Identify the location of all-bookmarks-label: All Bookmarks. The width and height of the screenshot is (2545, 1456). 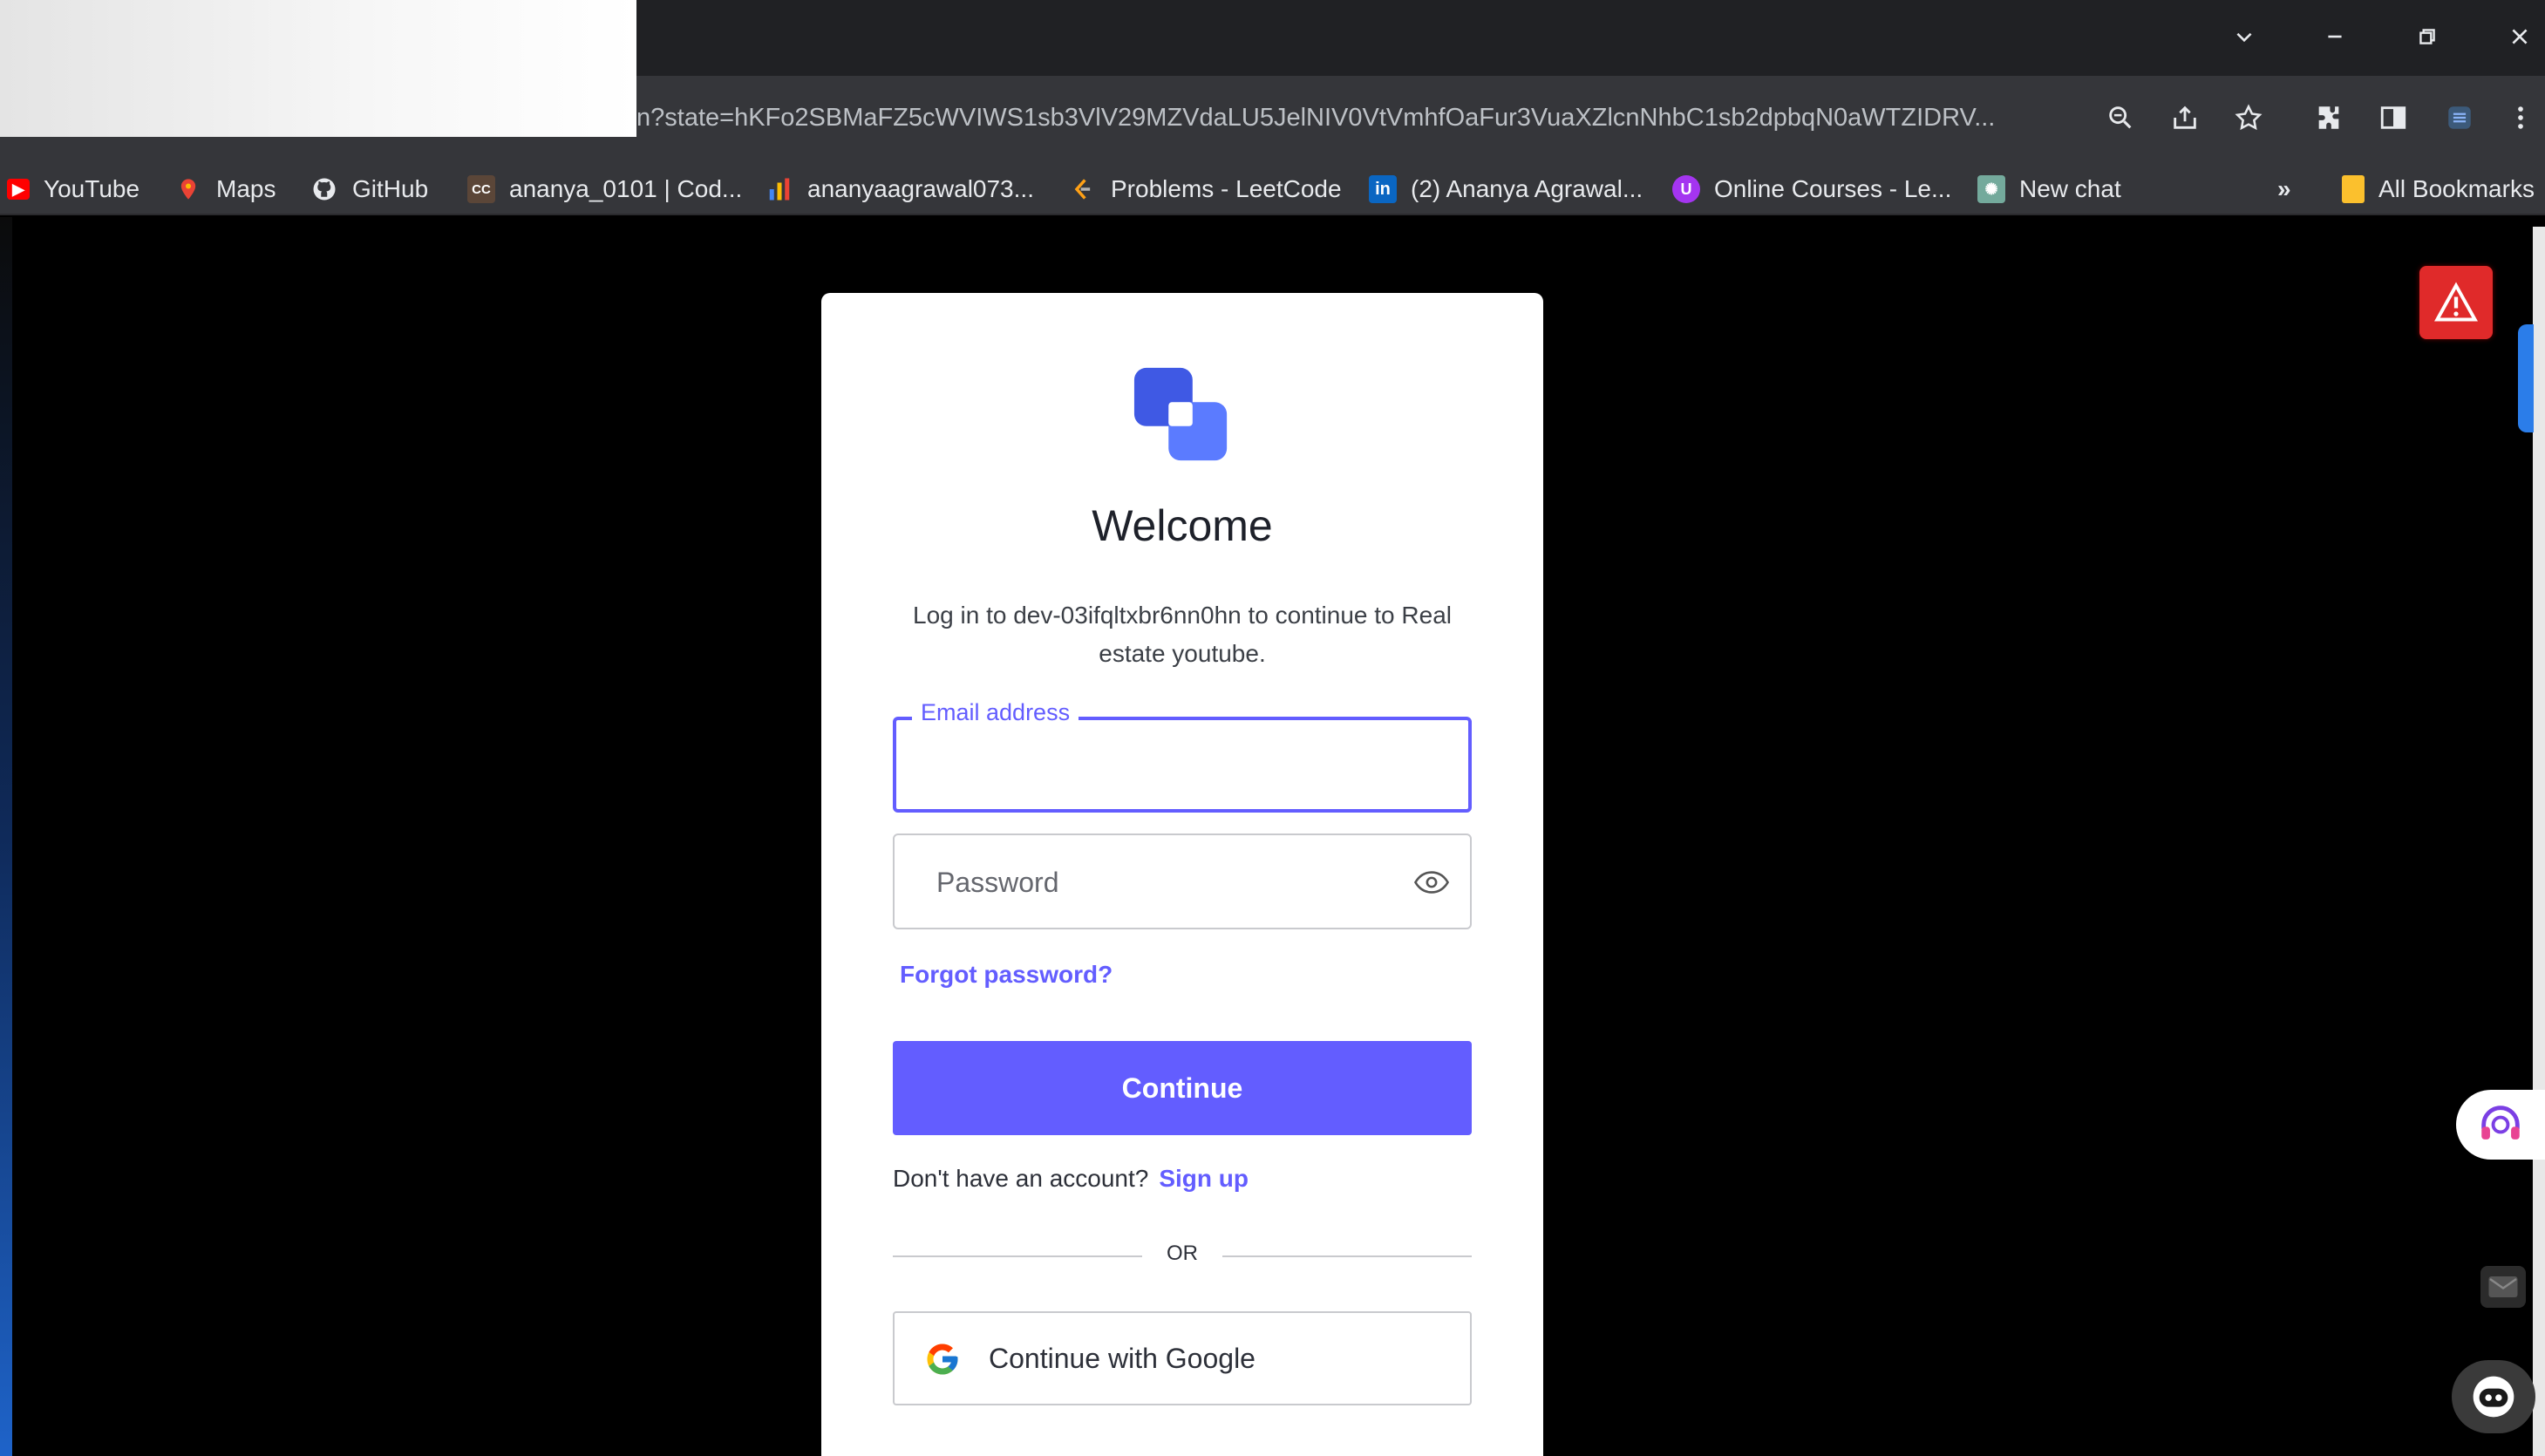
(2456, 188).